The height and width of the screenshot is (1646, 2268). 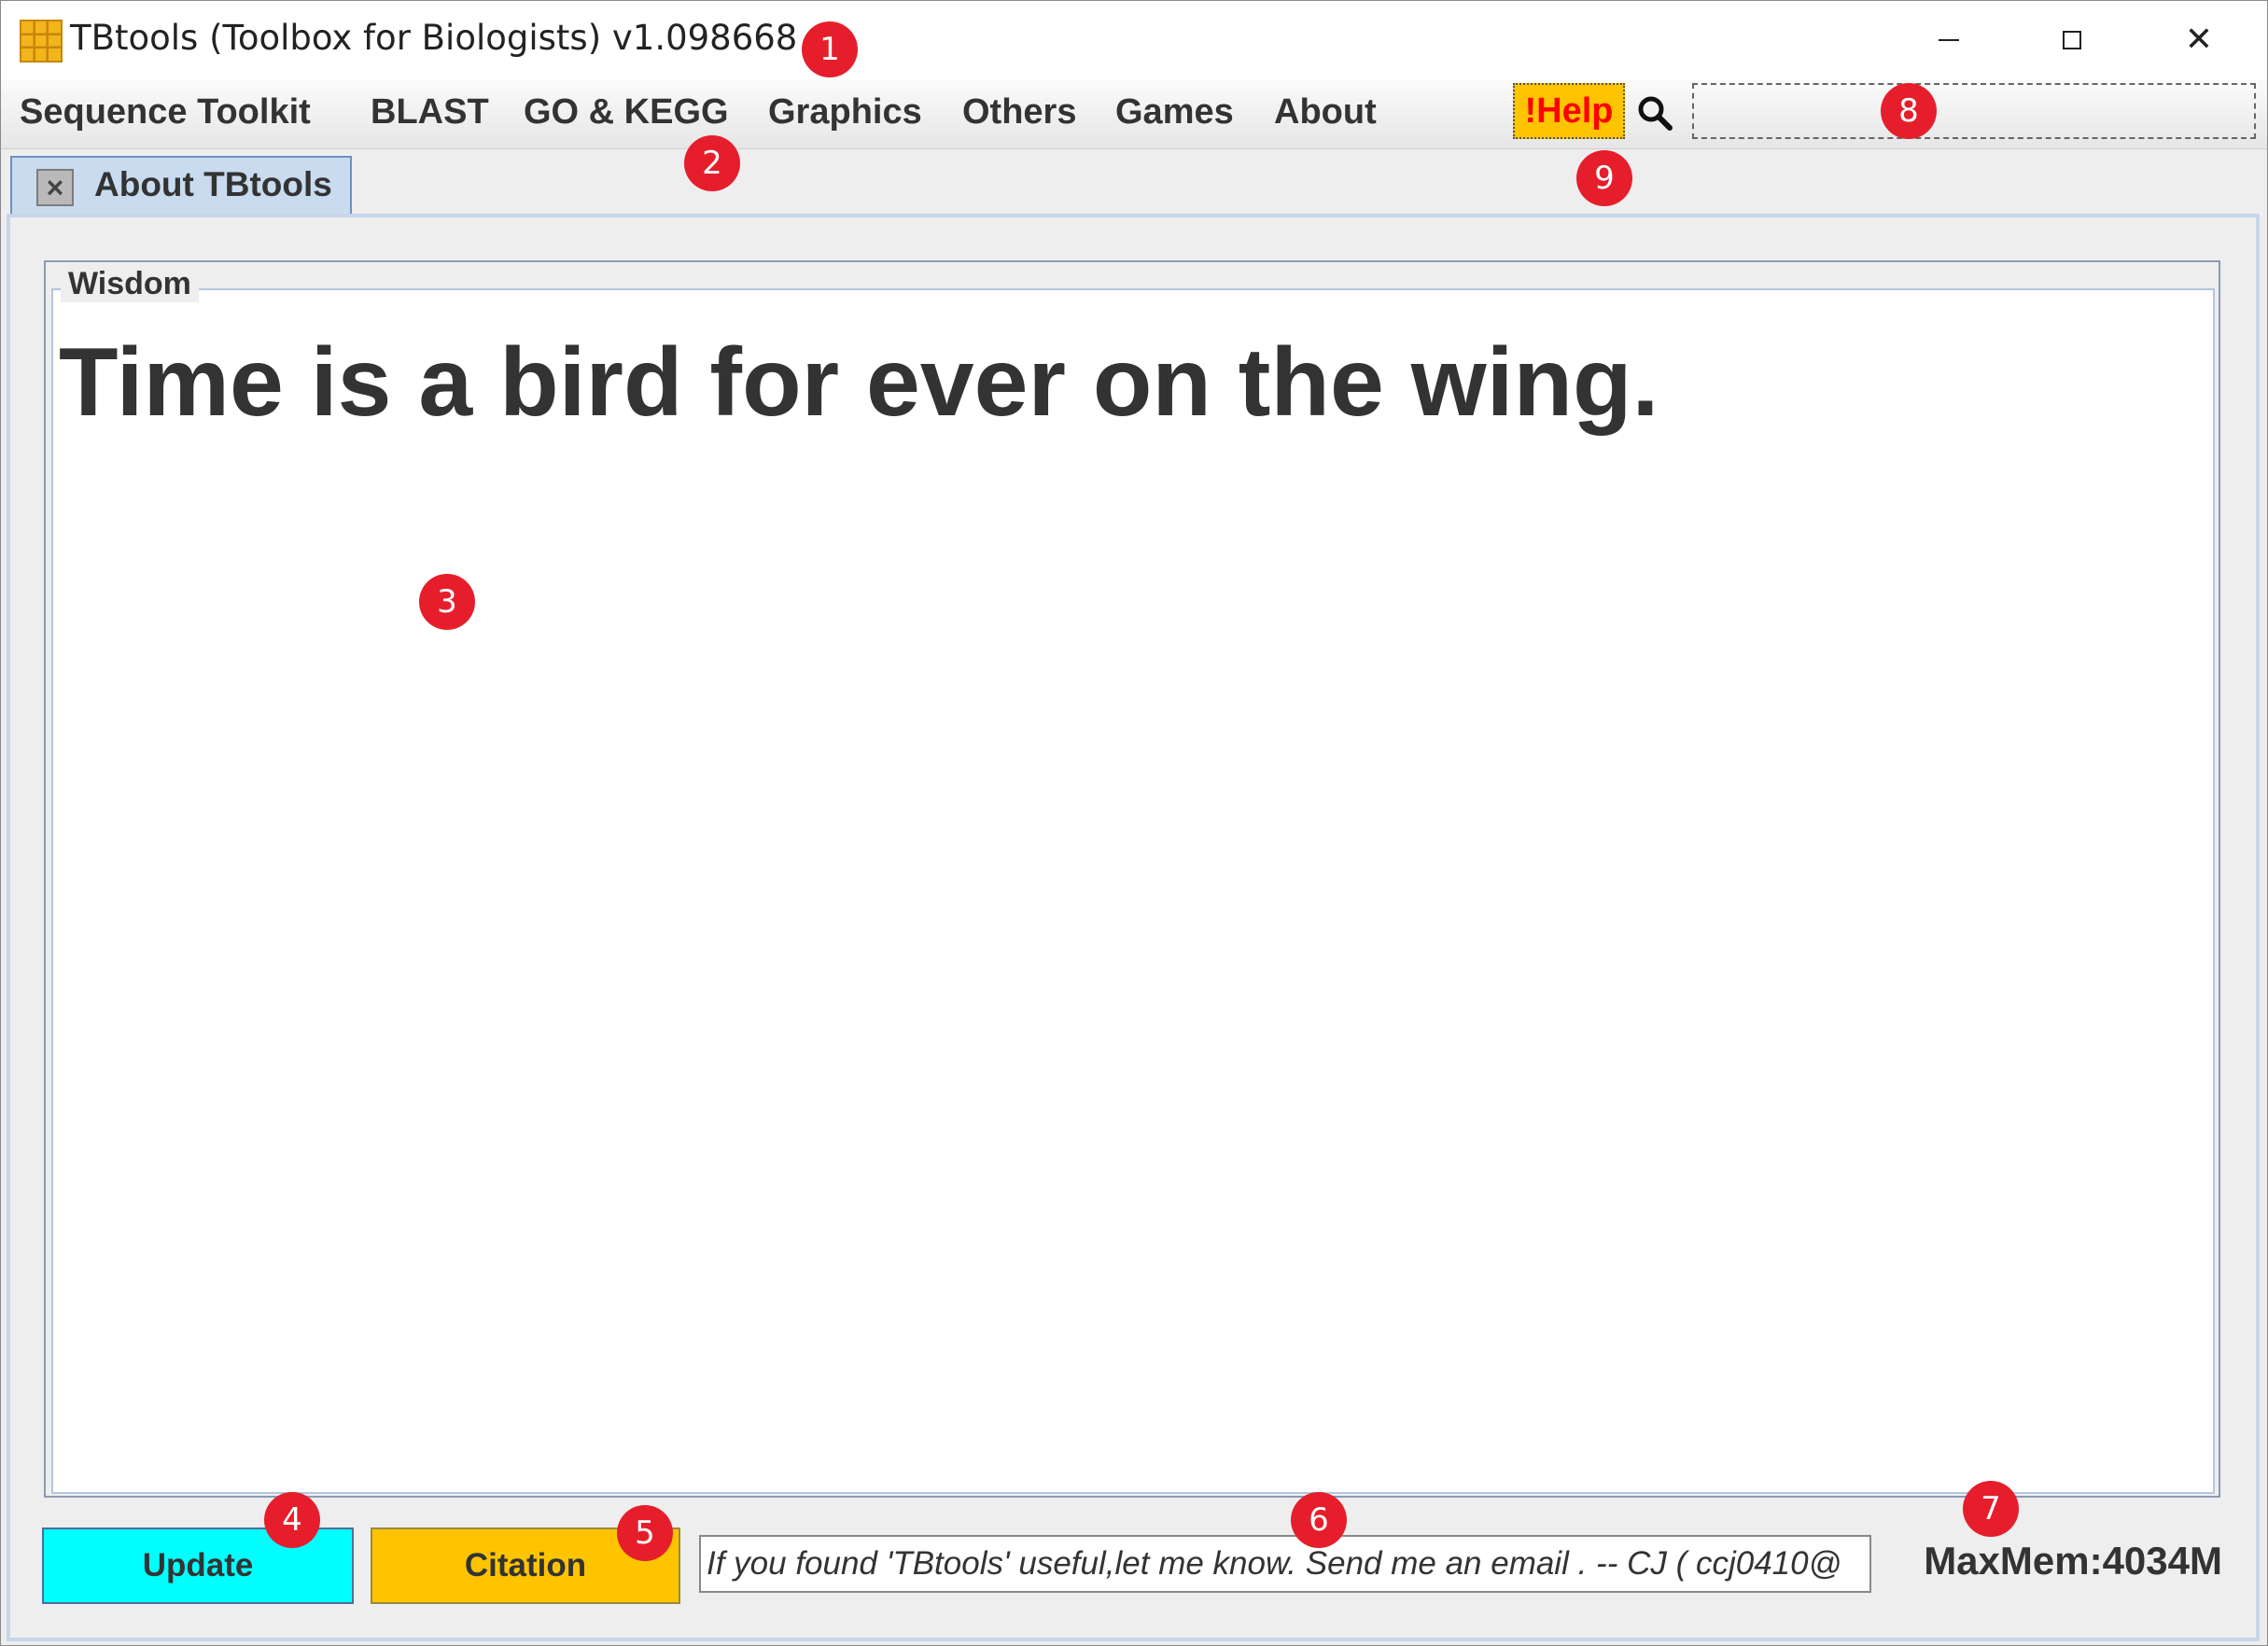 I want to click on maximize-icon, so click(x=2072, y=40).